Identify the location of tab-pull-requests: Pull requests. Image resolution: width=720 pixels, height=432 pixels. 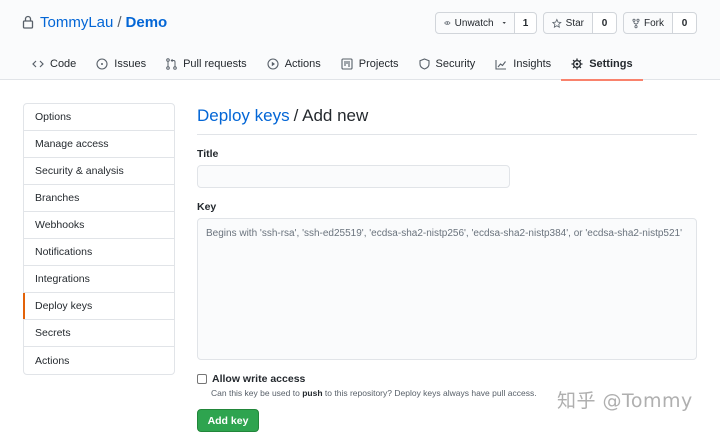
(206, 64).